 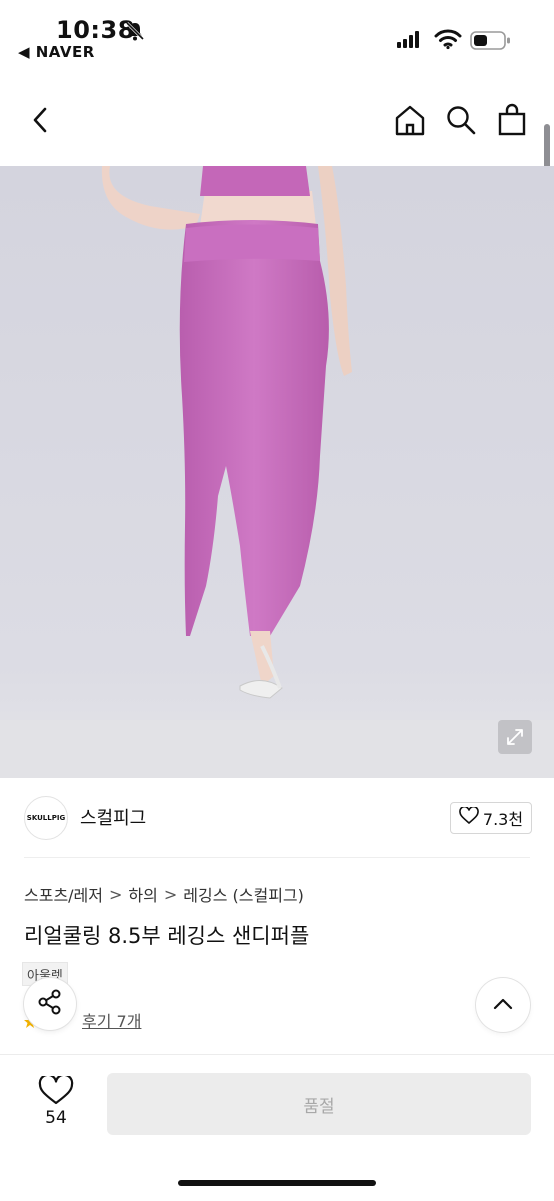 I want to click on seller-name: 스컬피그, so click(x=113, y=817).